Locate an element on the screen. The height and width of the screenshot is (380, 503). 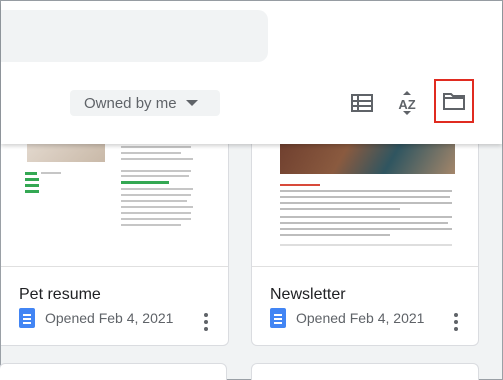
owned-by-me-label: Owned by me is located at coordinates (130, 103).